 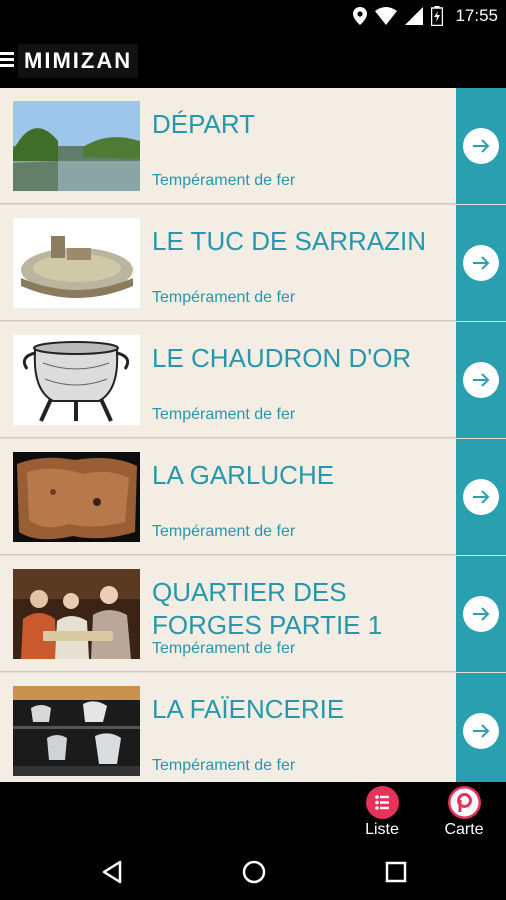 I want to click on battery-charging-icon, so click(x=437, y=16).